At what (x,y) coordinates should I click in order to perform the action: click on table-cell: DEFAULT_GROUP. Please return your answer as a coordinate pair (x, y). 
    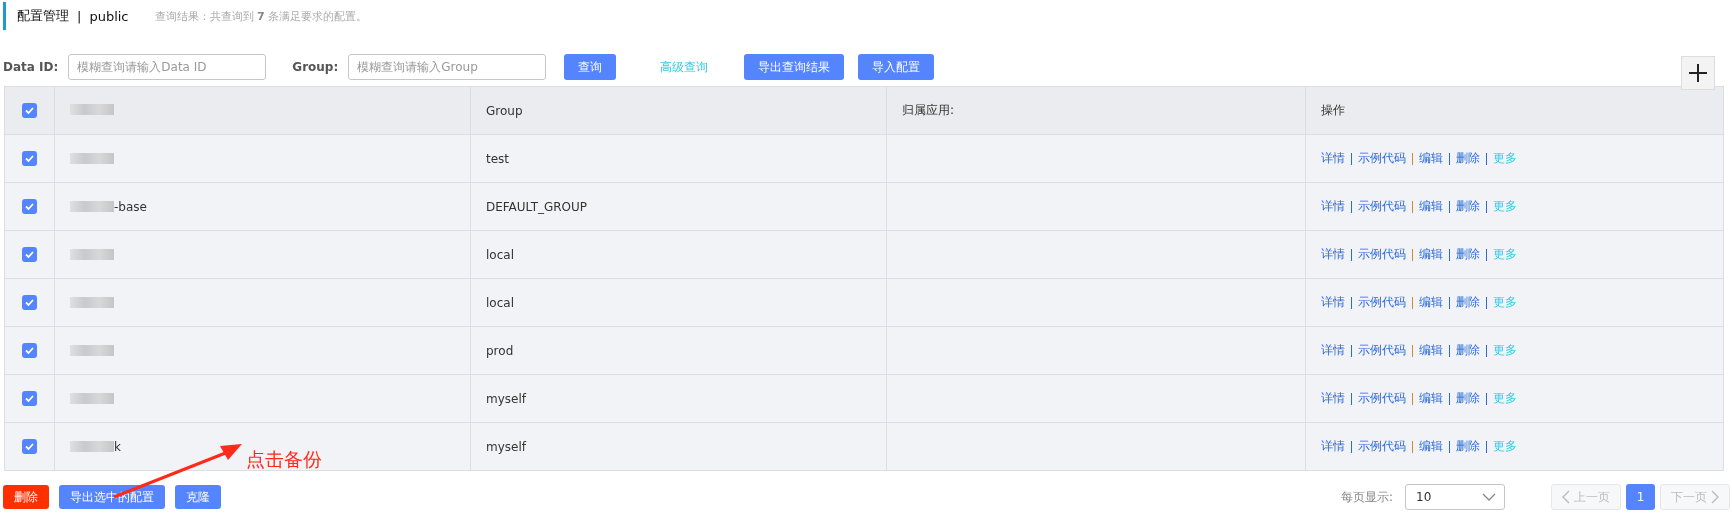
    Looking at the image, I should click on (678, 206).